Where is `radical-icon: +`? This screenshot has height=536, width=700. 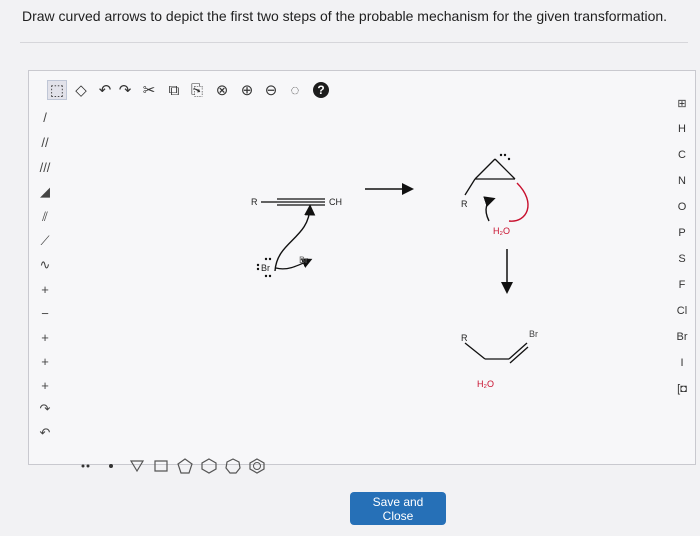
radical-icon: + is located at coordinates (45, 361).